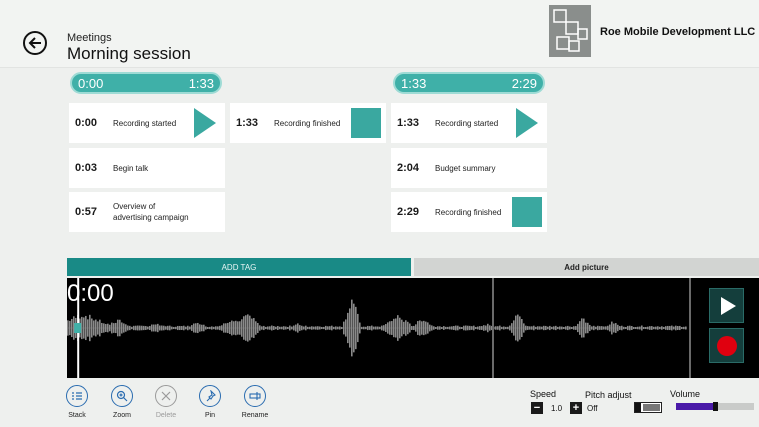  Describe the element at coordinates (537, 408) in the screenshot. I see `speed-decrease-button: −` at that location.